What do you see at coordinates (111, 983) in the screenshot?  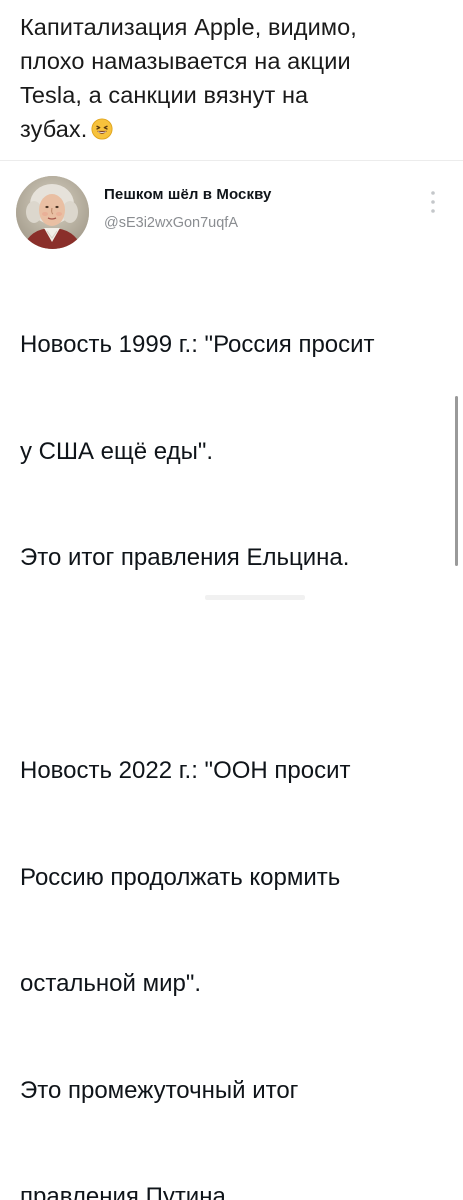 I see `tweet-line: остальной мир".` at bounding box center [111, 983].